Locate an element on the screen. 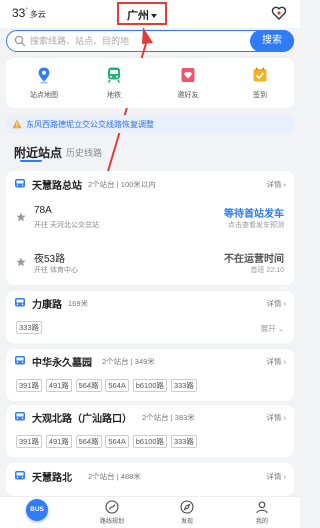 The image size is (320, 528). subway-icon is located at coordinates (114, 75).